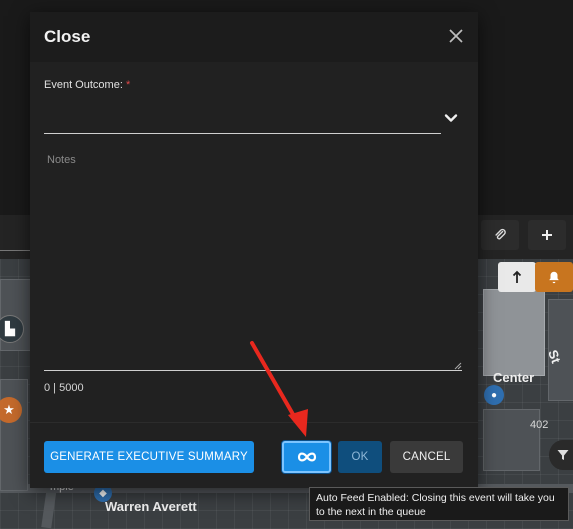 The width and height of the screenshot is (573, 529). Describe the element at coordinates (360, 457) in the screenshot. I see `ok-button: OK` at that location.